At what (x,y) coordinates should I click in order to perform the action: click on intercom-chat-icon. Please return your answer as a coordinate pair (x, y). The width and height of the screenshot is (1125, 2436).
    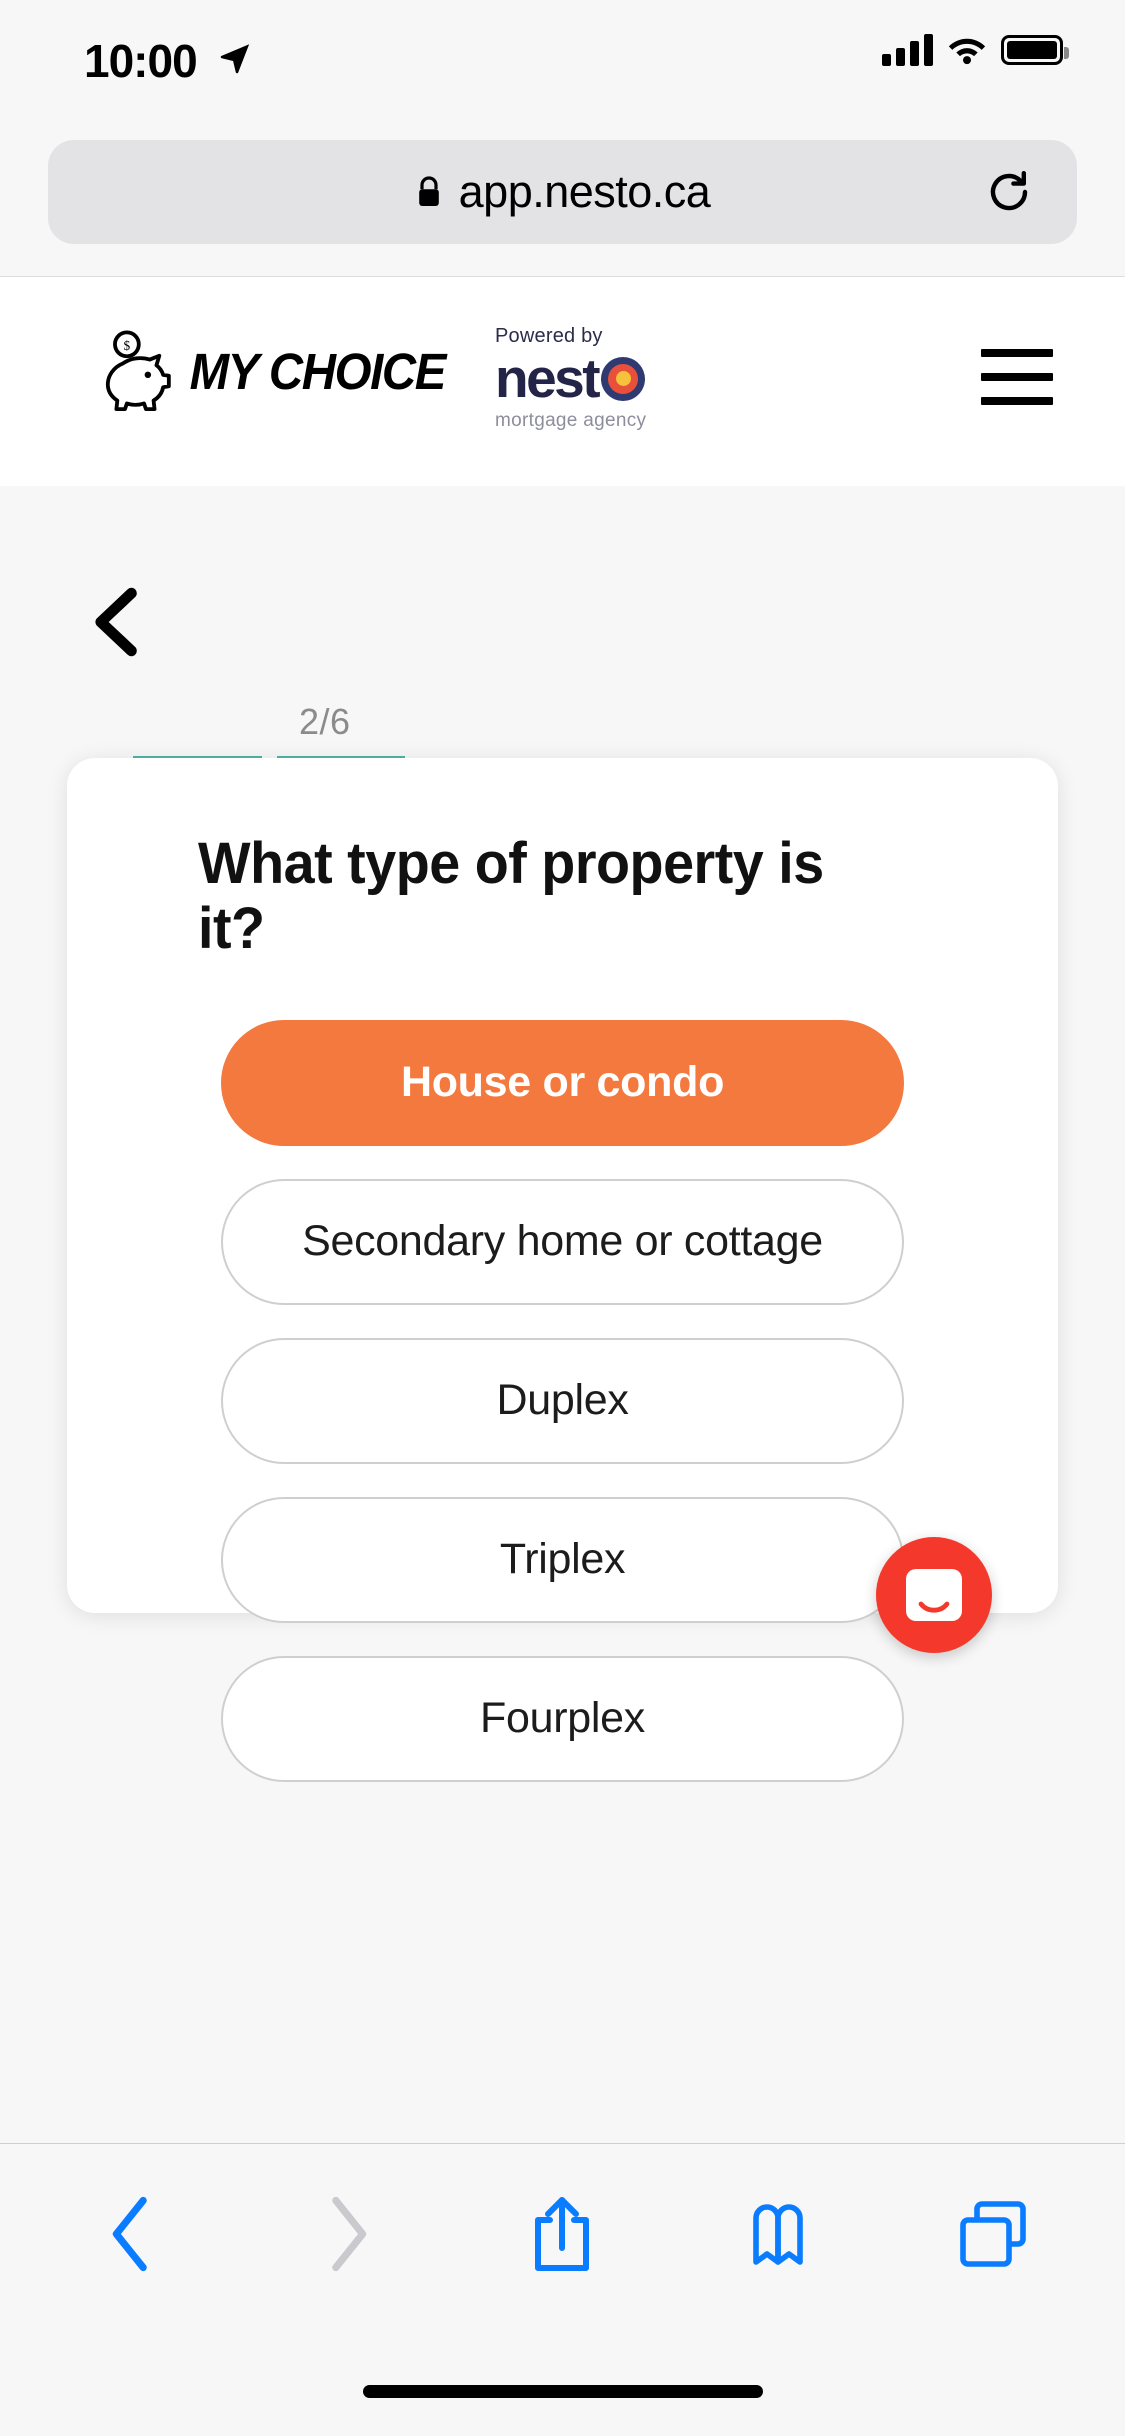
    Looking at the image, I should click on (934, 1595).